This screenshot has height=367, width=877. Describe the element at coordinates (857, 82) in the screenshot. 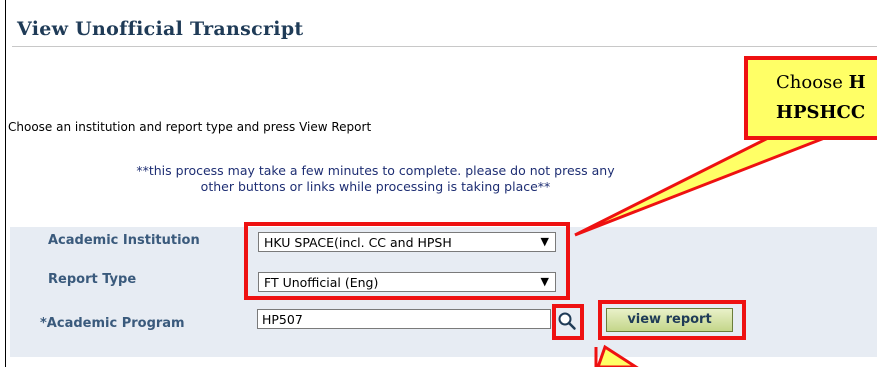

I see `callout-line-1-bold: H` at that location.